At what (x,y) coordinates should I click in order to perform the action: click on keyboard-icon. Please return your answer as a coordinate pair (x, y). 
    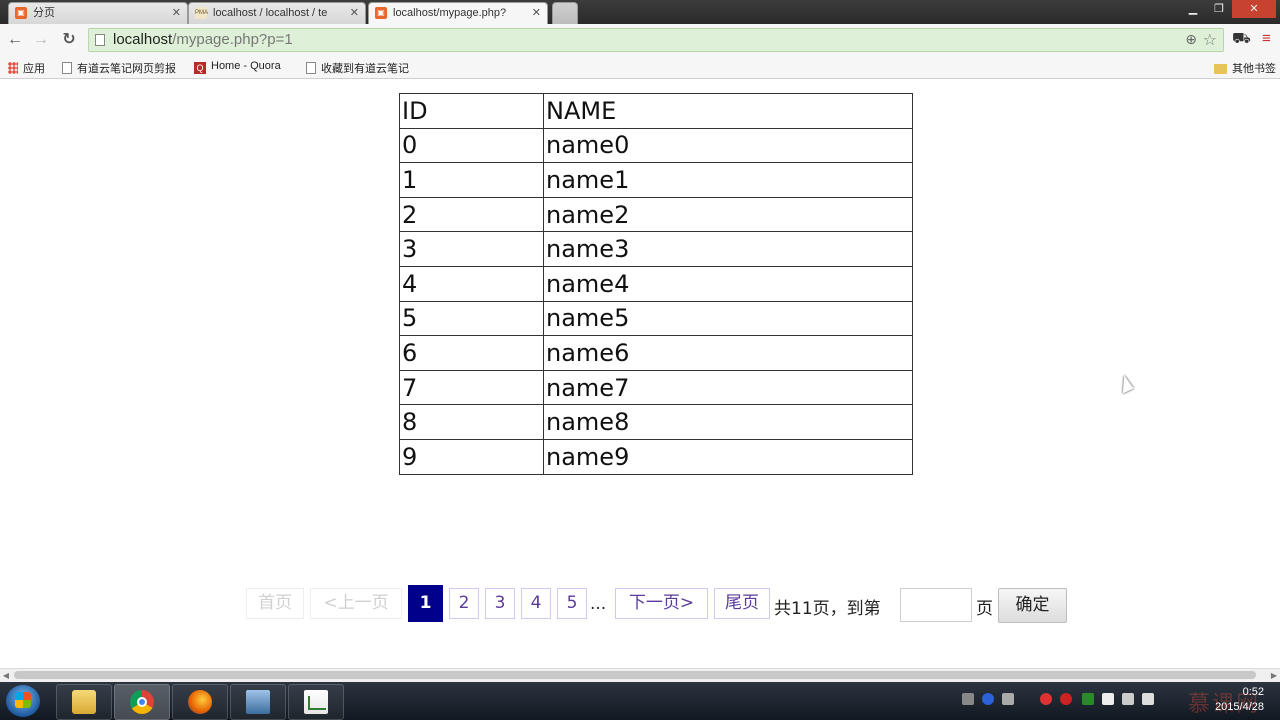
    Looking at the image, I should click on (968, 699).